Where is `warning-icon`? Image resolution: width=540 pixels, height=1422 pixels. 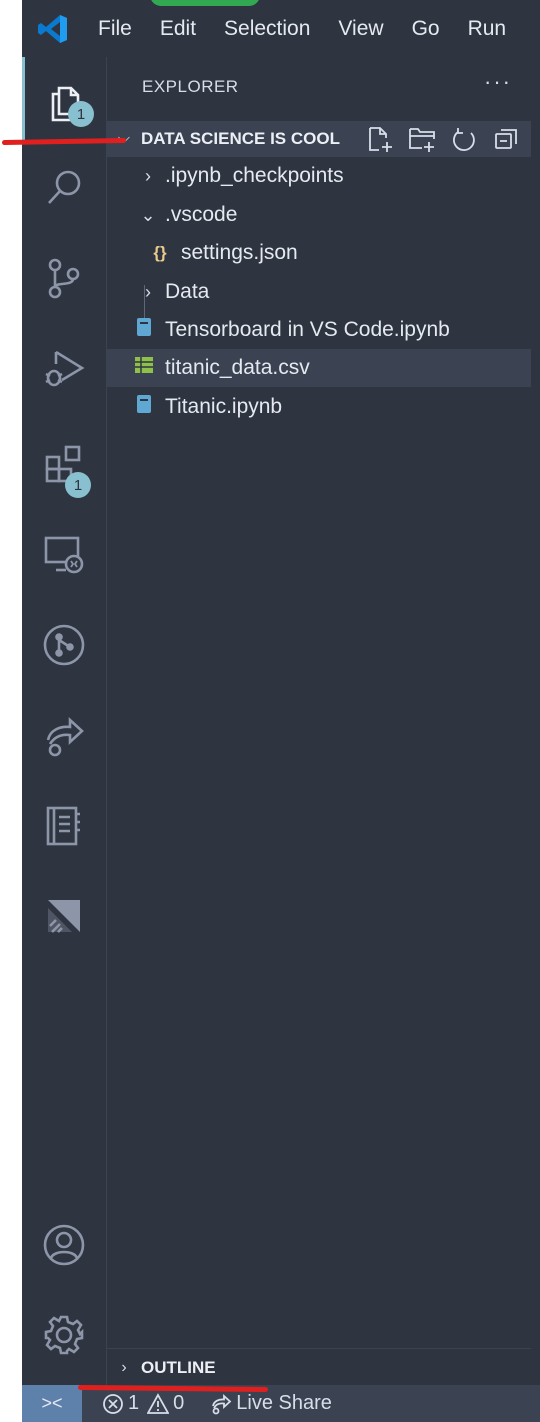 warning-icon is located at coordinates (158, 1403).